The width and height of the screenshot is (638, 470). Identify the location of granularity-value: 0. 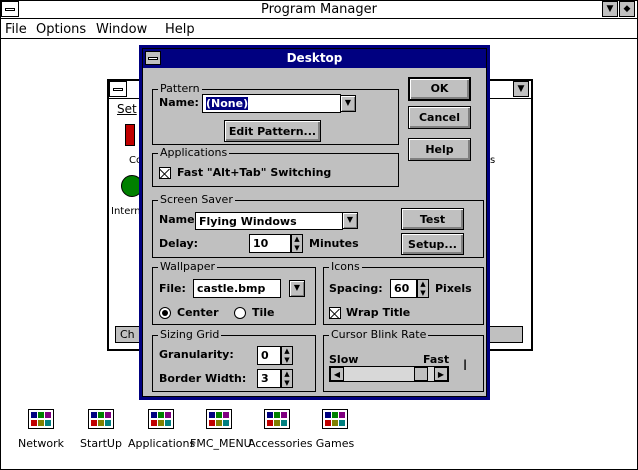
(265, 355).